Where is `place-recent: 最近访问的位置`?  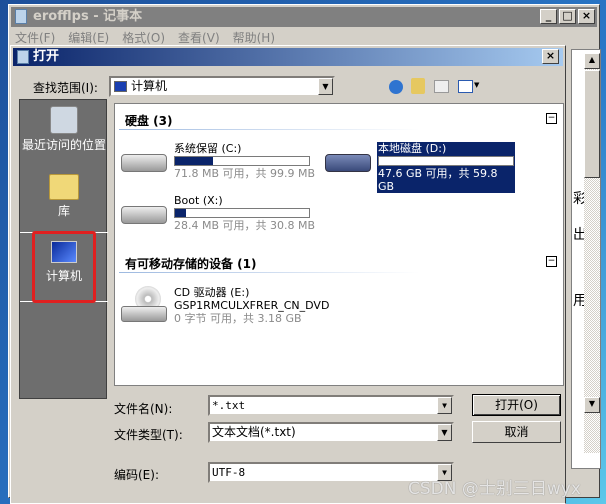
place-recent: 最近访问的位置 is located at coordinates (64, 129).